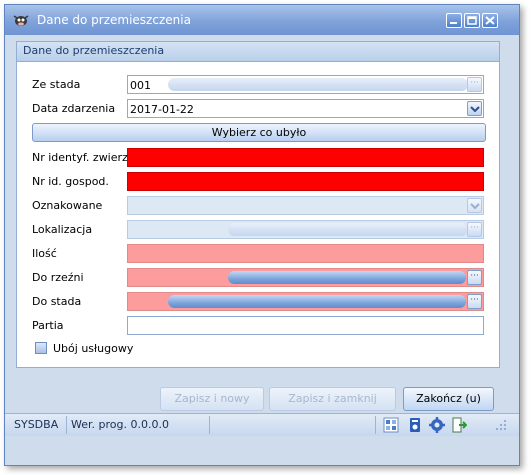  I want to click on gear-icon, so click(437, 425).